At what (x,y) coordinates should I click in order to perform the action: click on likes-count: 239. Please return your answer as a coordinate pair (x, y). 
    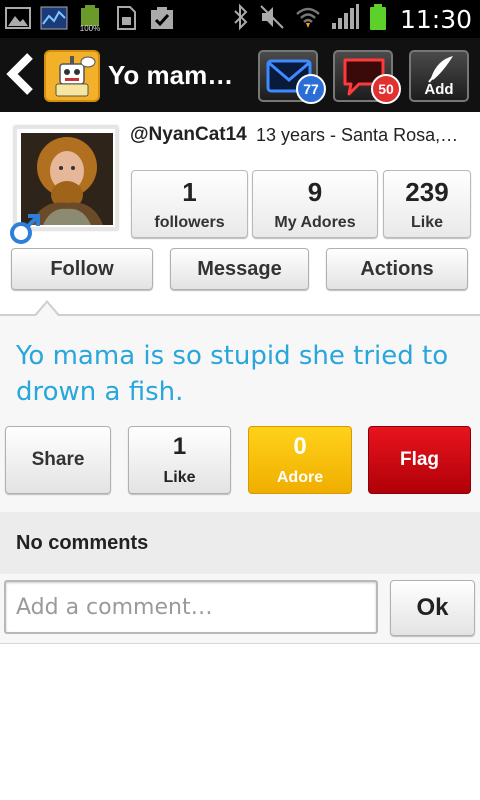
    Looking at the image, I should click on (427, 192).